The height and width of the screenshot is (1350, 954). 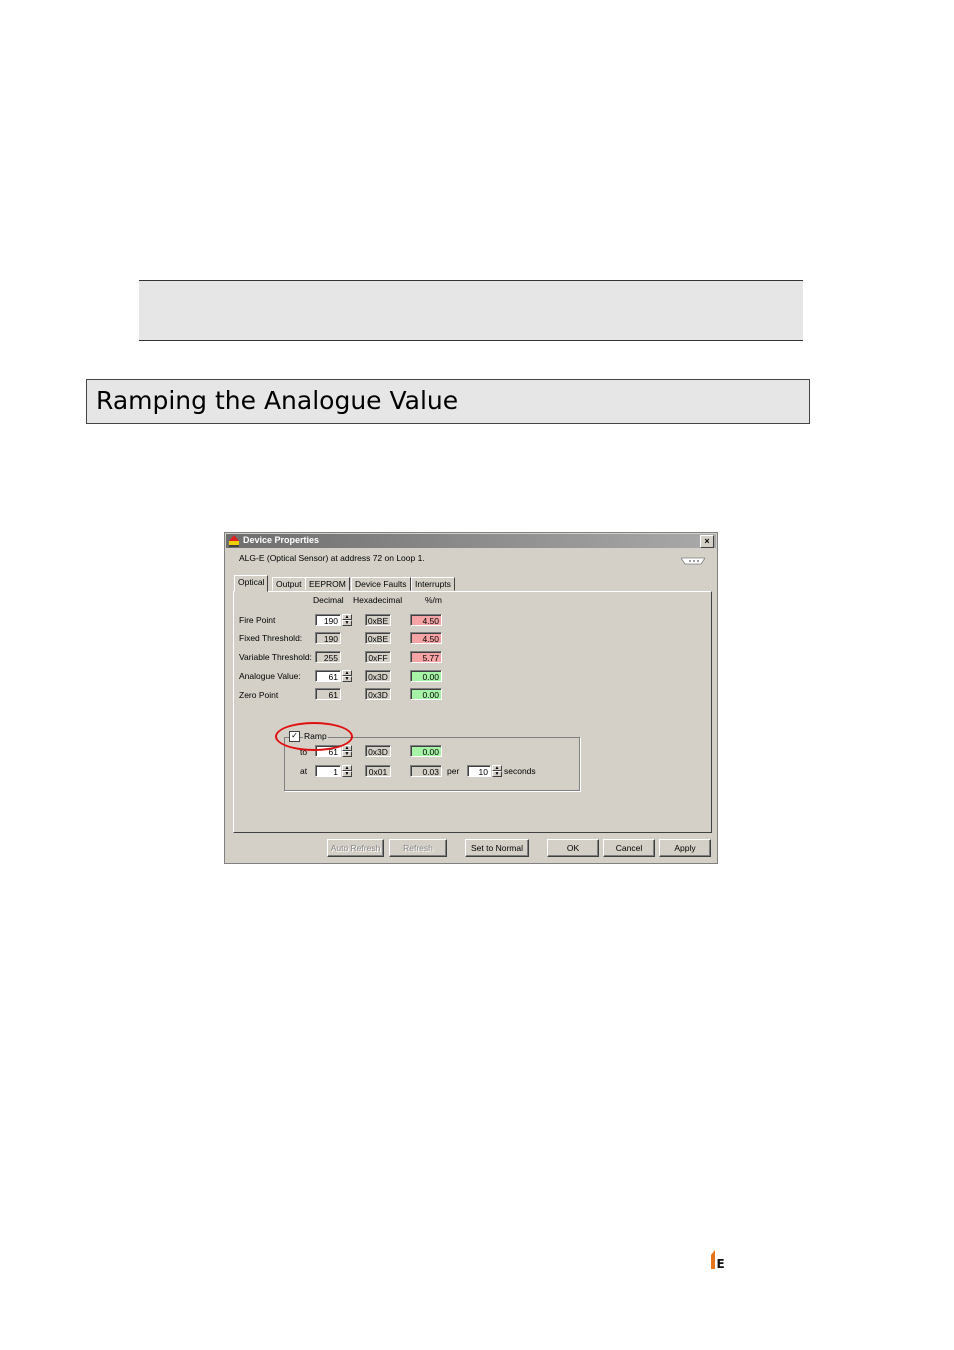 What do you see at coordinates (328, 600) in the screenshot?
I see `column-decimal: Decimal` at bounding box center [328, 600].